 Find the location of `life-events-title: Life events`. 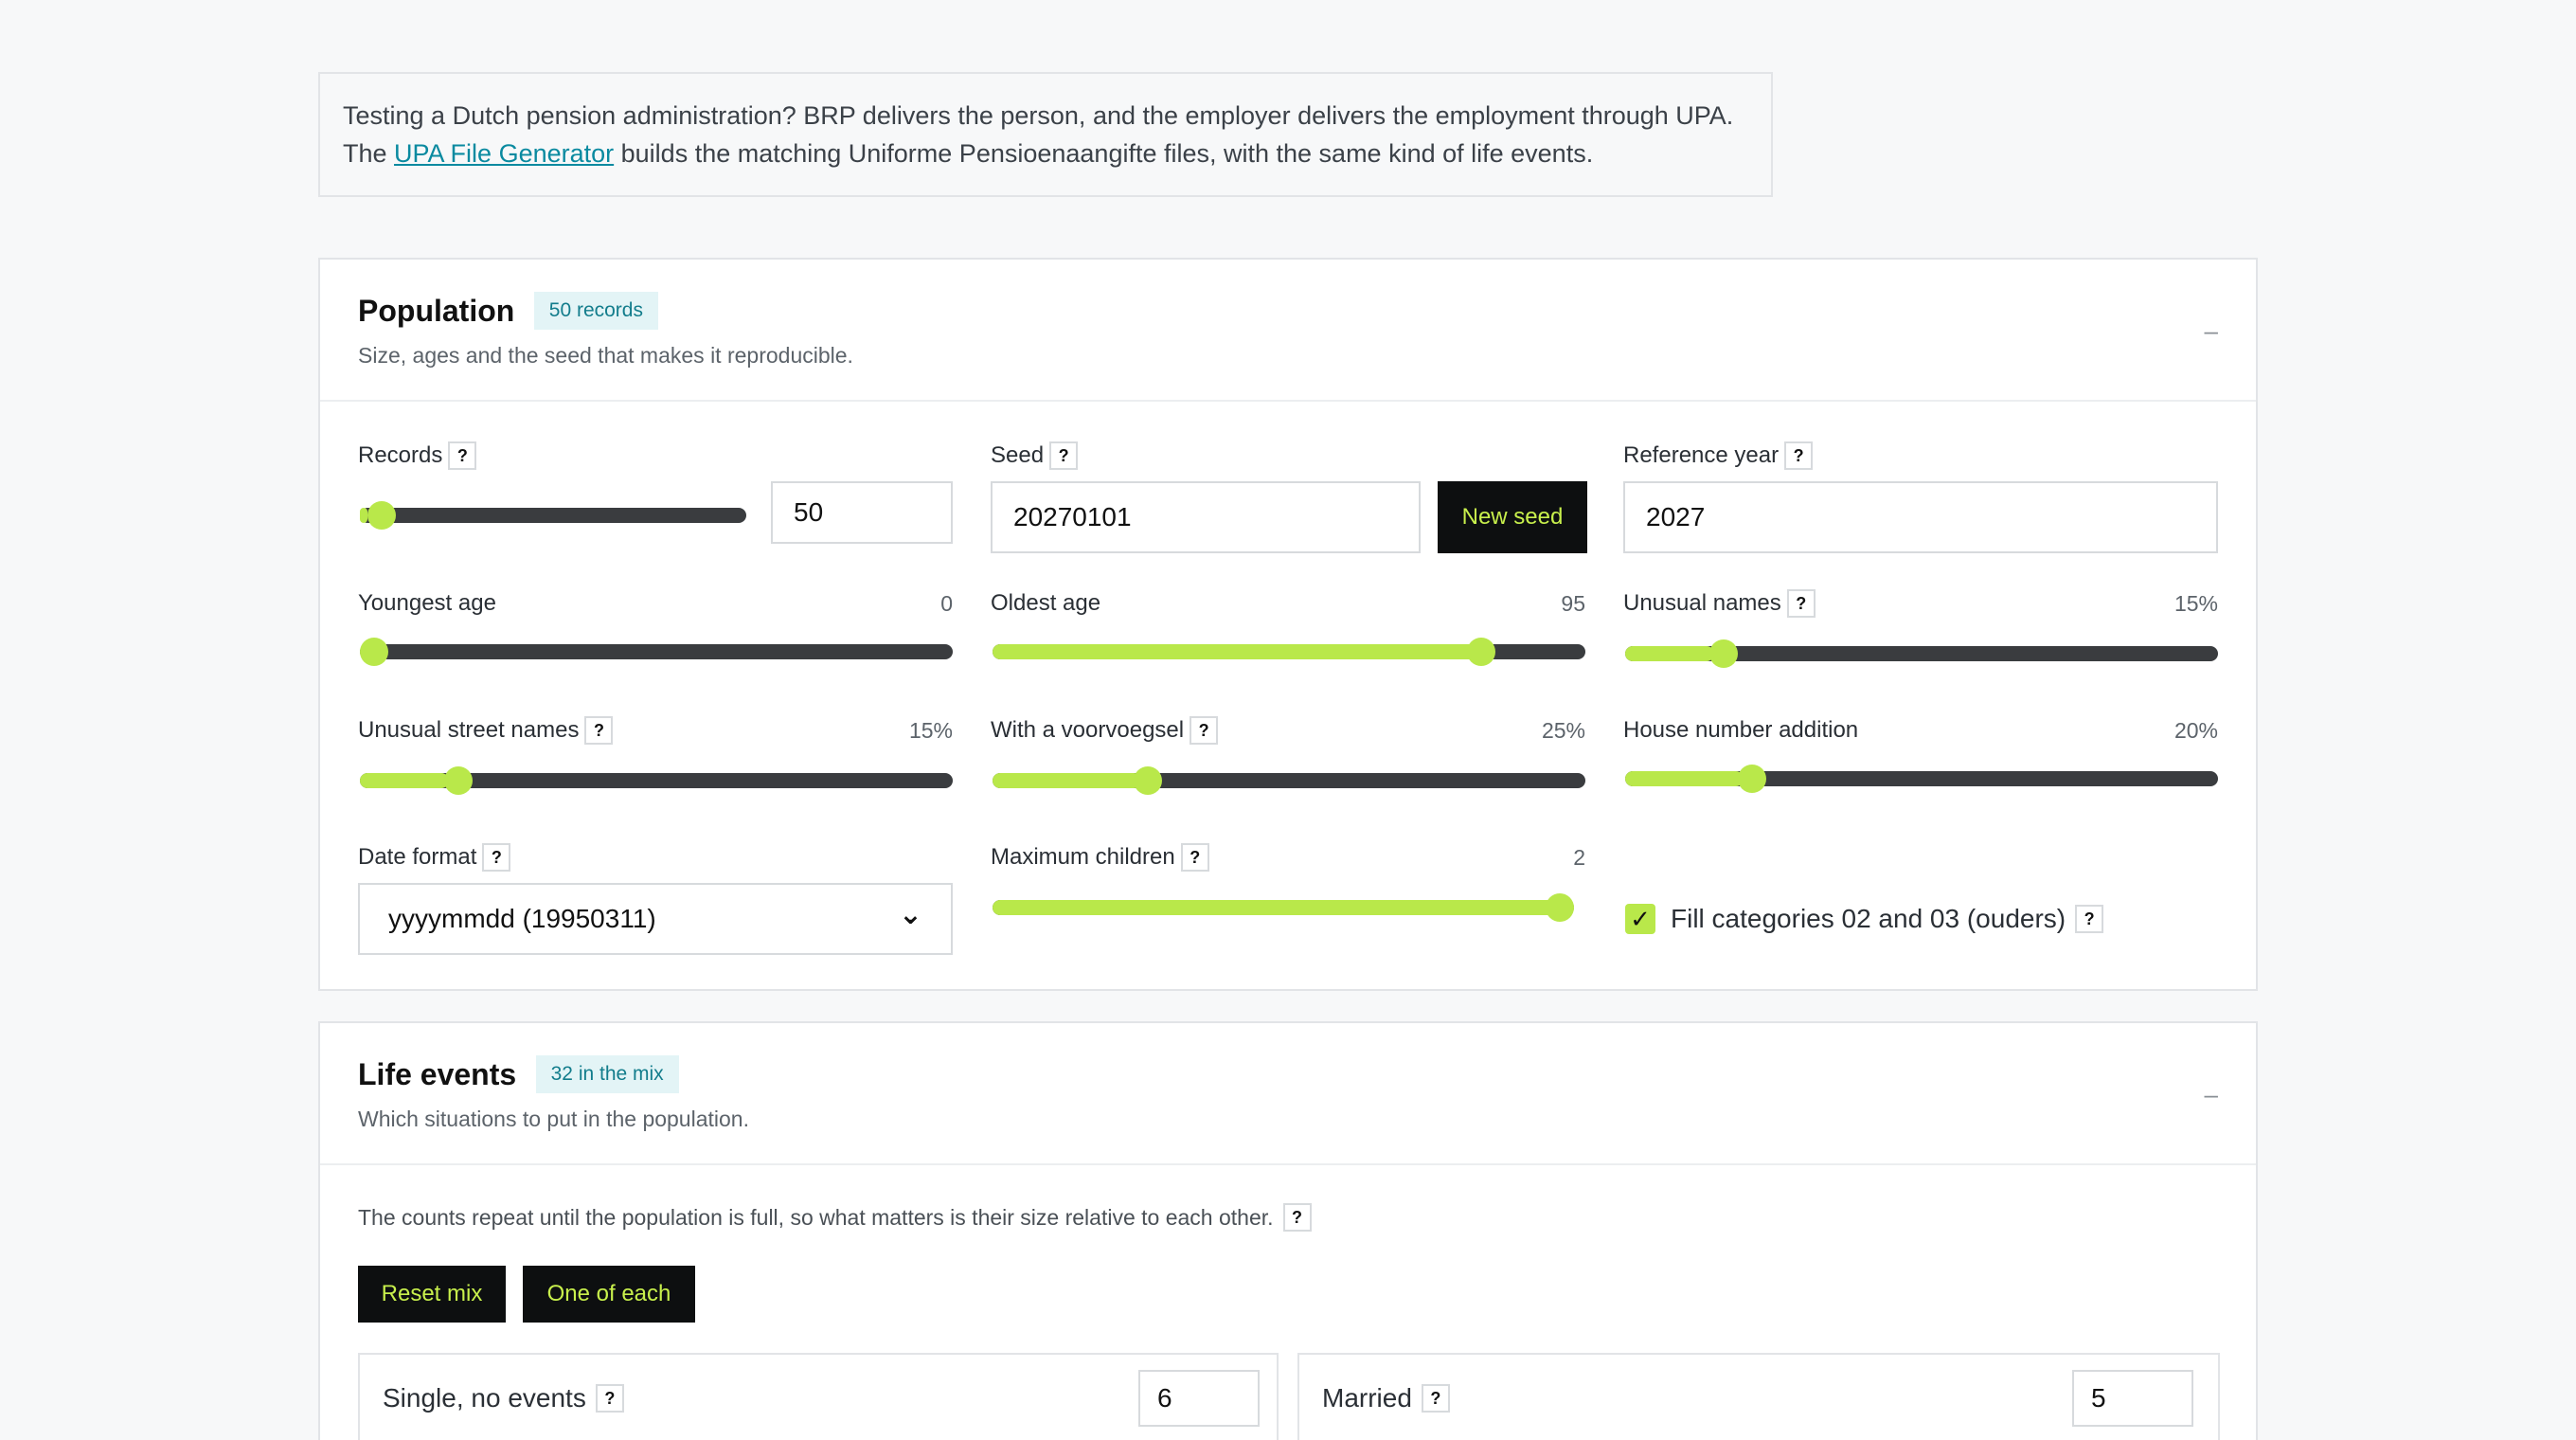

life-events-title: Life events is located at coordinates (437, 1073).